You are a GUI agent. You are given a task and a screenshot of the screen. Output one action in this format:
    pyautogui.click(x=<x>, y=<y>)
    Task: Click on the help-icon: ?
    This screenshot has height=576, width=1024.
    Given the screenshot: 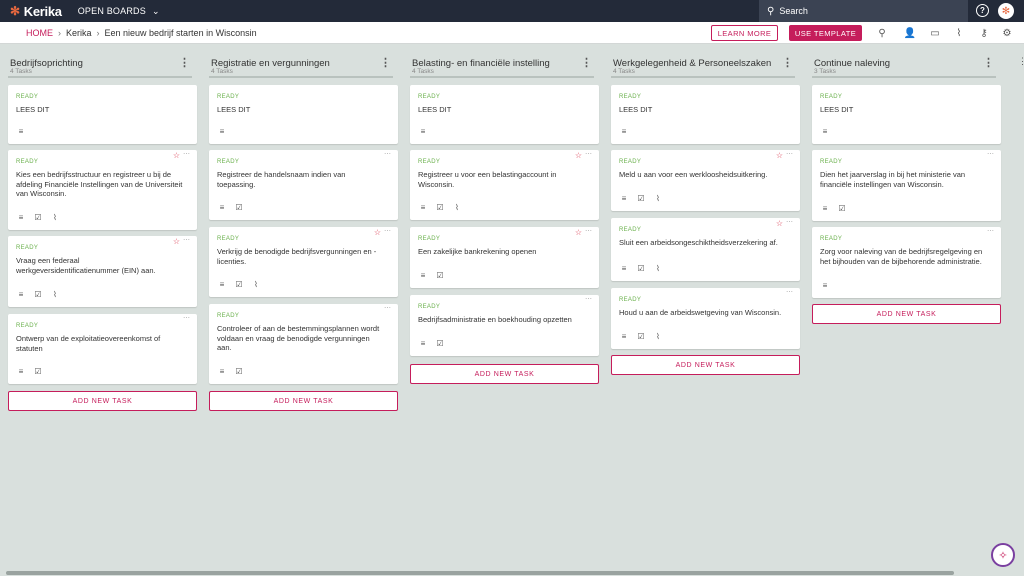 What is the action you would take?
    pyautogui.click(x=982, y=10)
    